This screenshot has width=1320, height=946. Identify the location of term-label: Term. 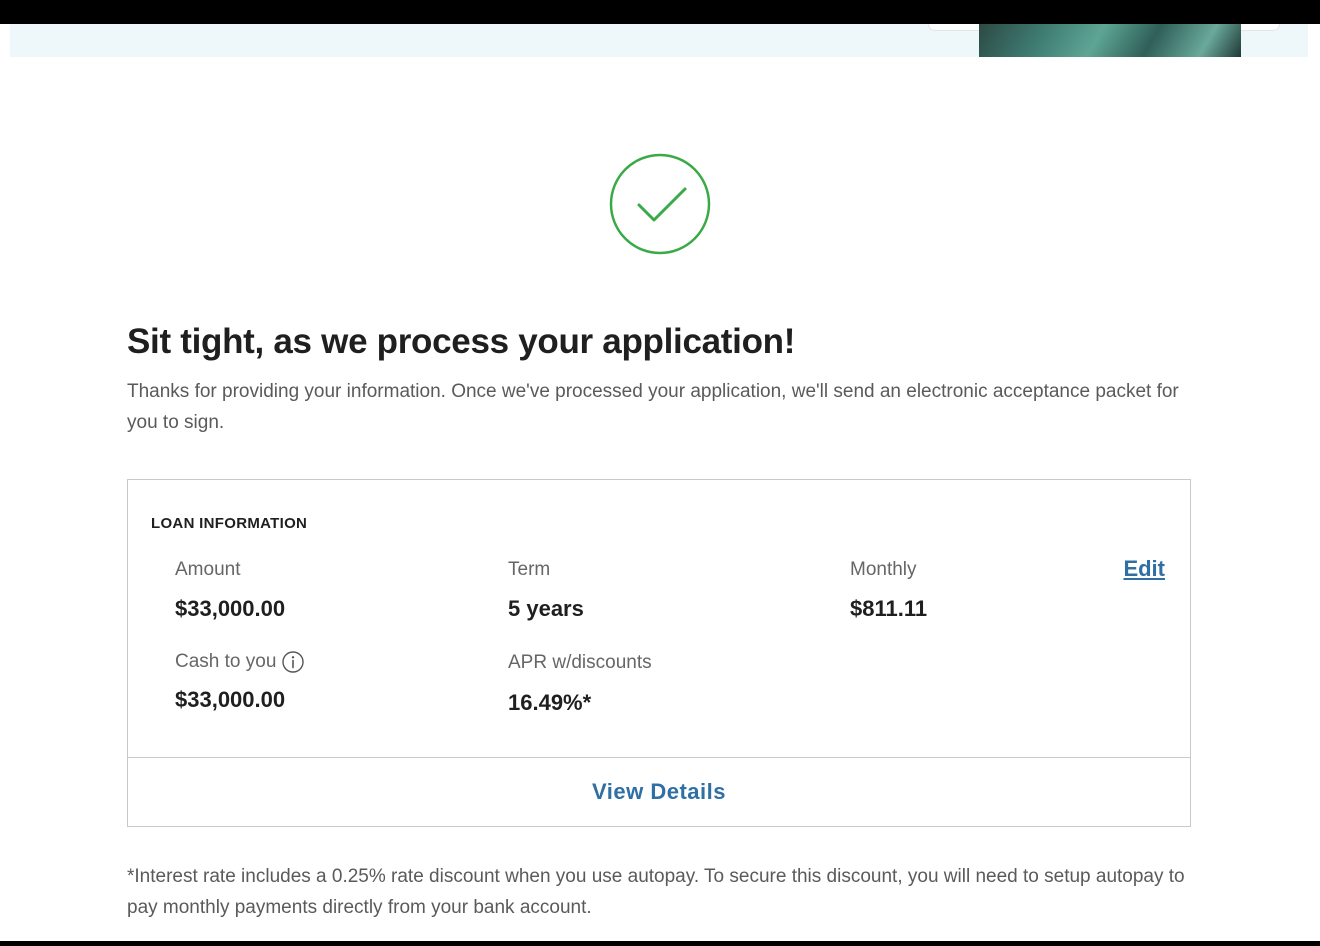
(529, 570).